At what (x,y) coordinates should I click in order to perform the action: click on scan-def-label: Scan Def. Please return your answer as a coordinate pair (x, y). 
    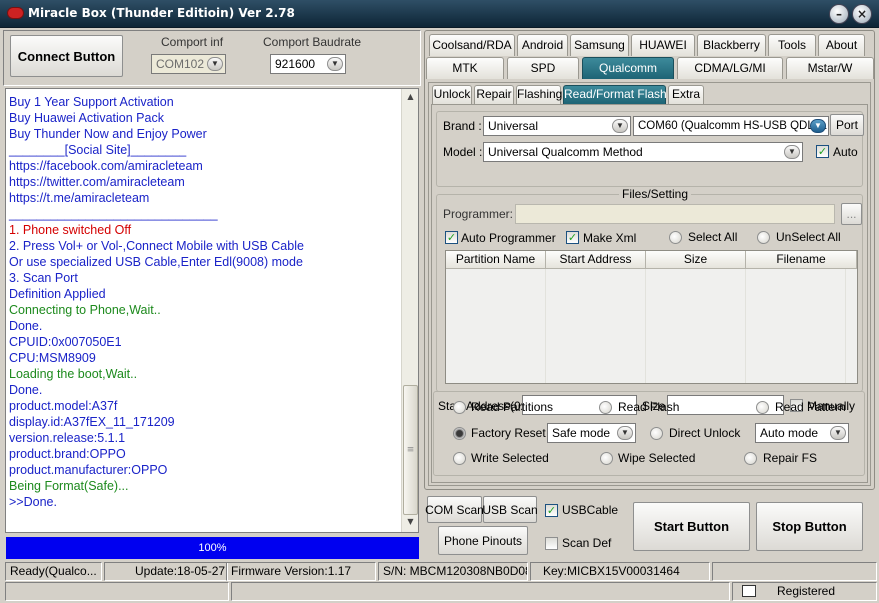
    Looking at the image, I should click on (587, 543).